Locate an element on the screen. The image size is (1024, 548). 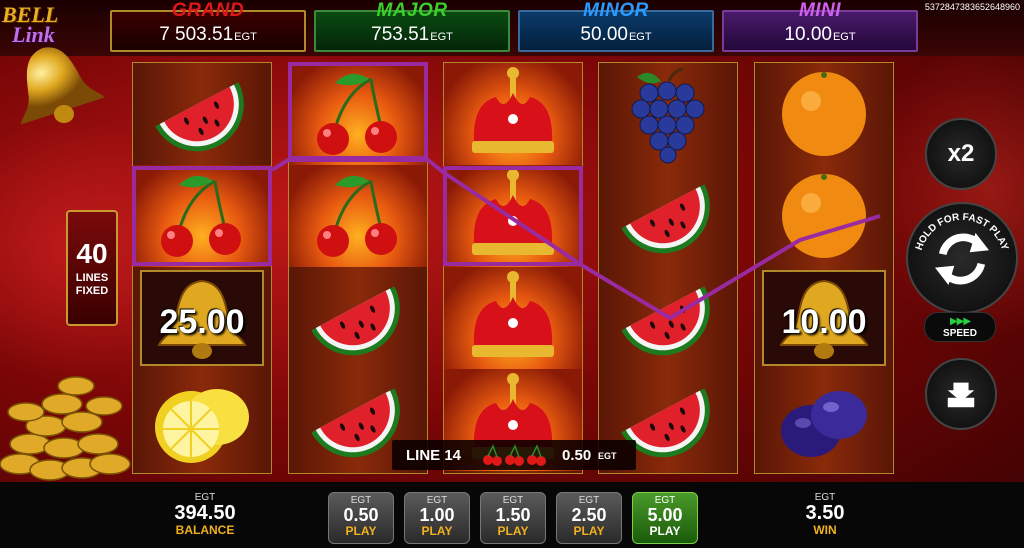
win-label: WIN is located at coordinates (825, 530).